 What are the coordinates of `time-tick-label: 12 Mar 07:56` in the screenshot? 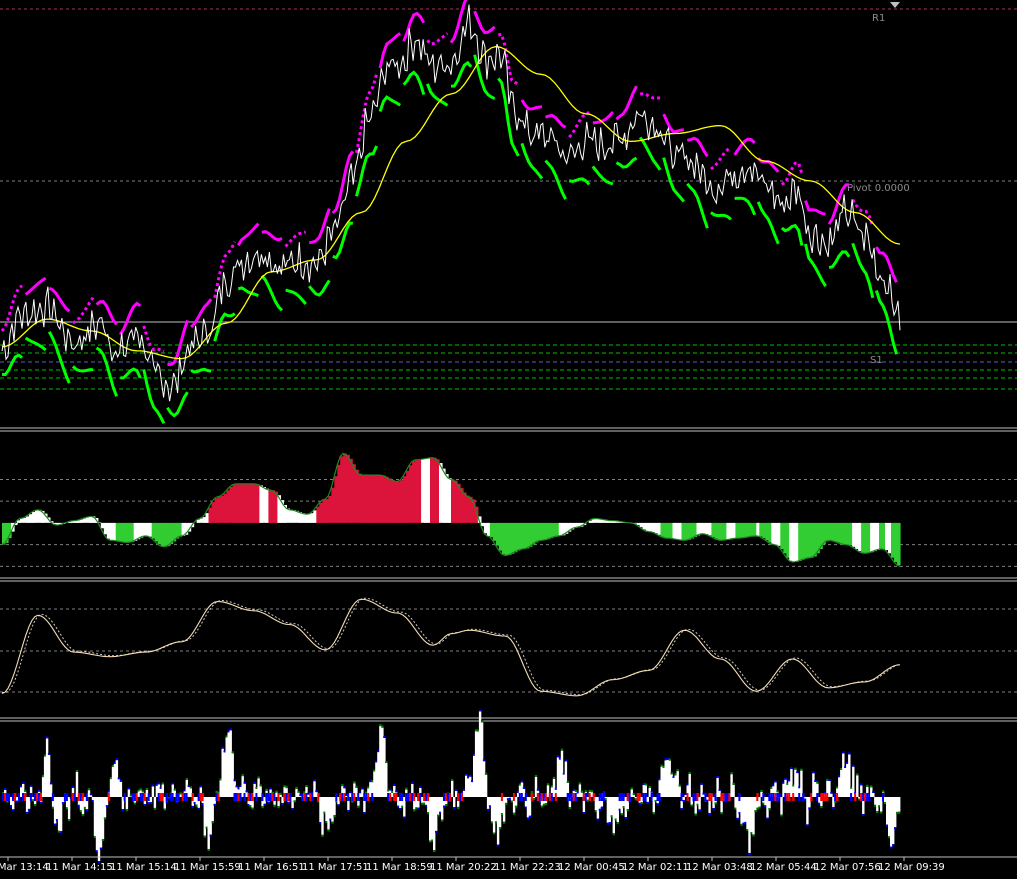 It's located at (847, 867).